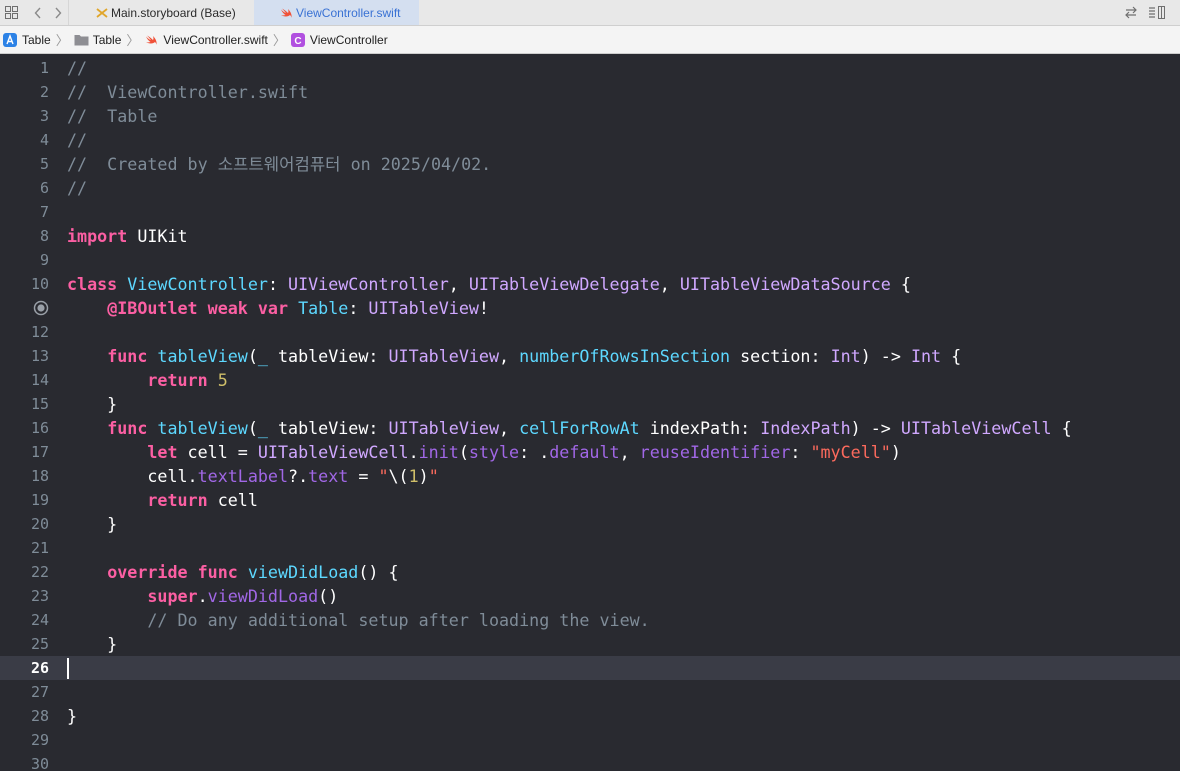  What do you see at coordinates (24, 620) in the screenshot?
I see `line-number: 24` at bounding box center [24, 620].